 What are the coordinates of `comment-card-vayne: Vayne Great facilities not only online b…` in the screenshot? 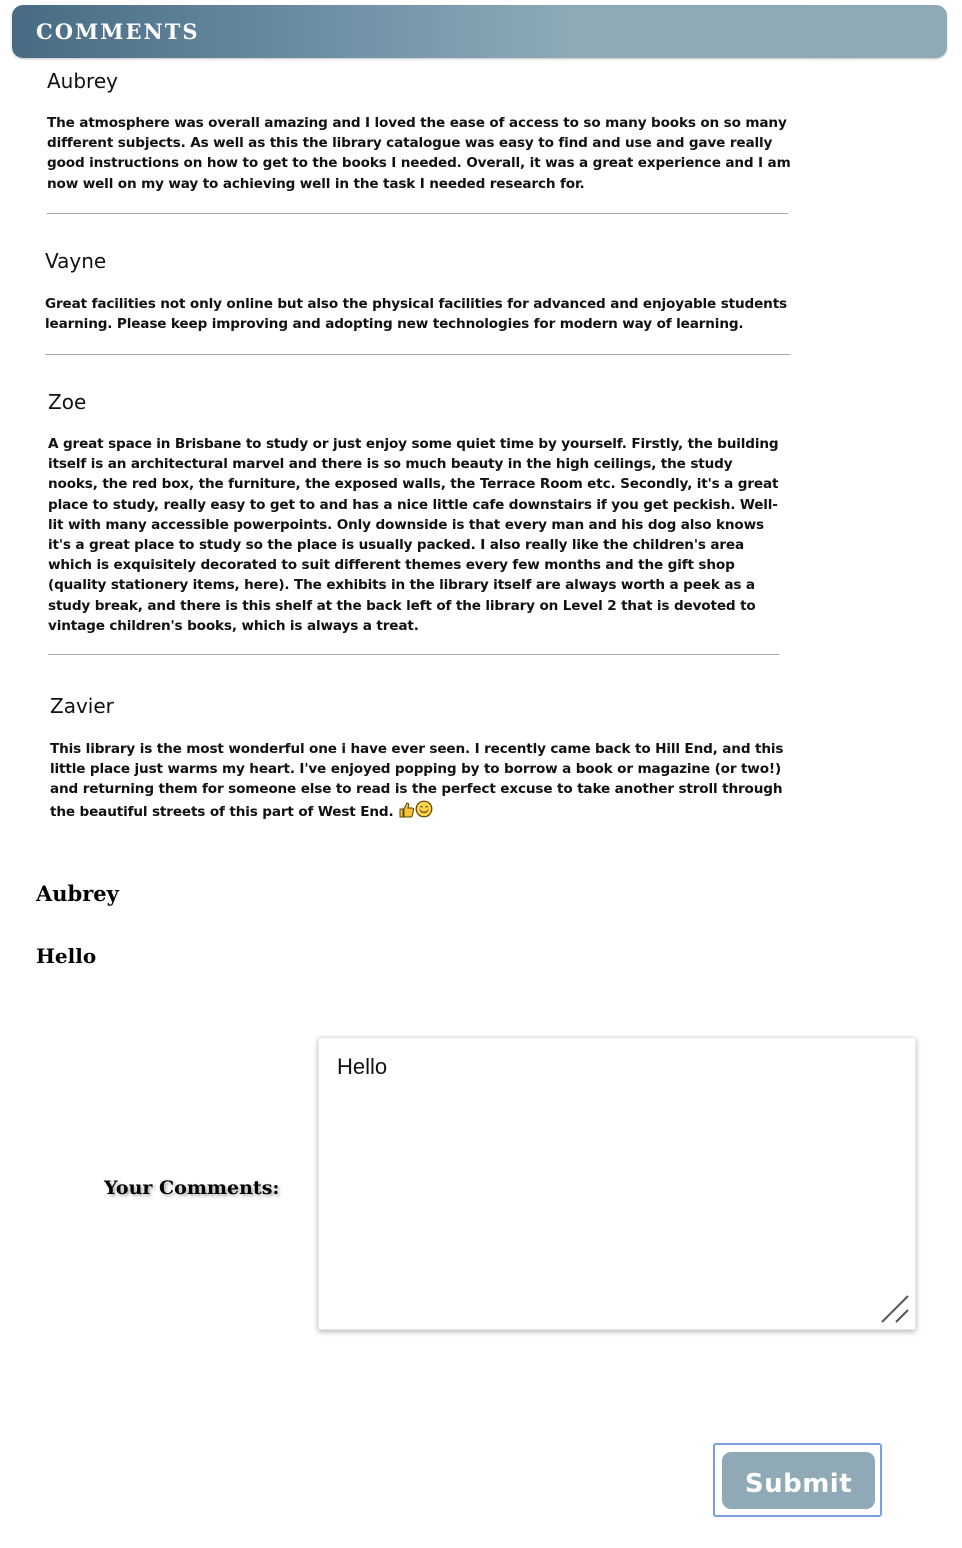 It's located at (417, 291).